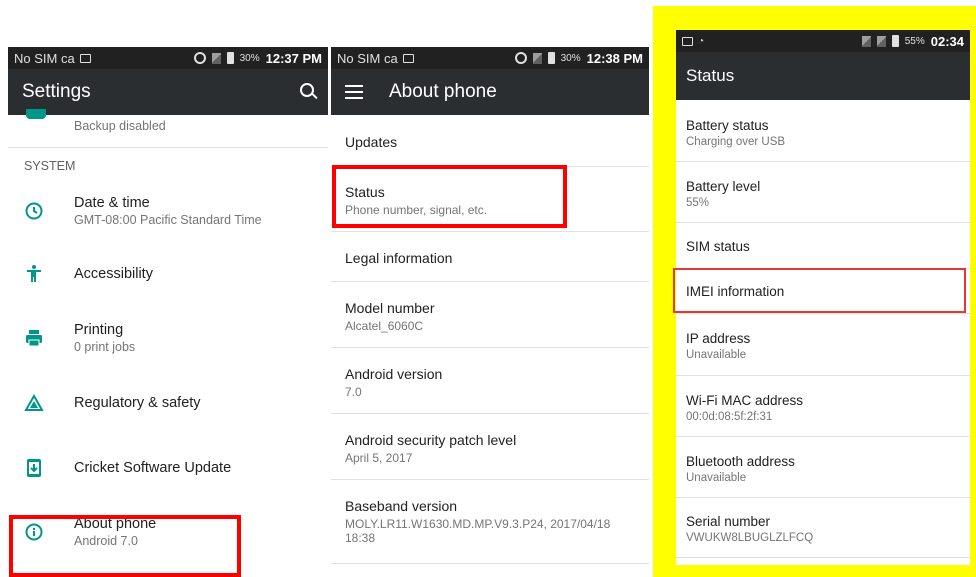 The width and height of the screenshot is (976, 577). What do you see at coordinates (490, 381) in the screenshot?
I see `about-item-android-version: Android version 7.0` at bounding box center [490, 381].